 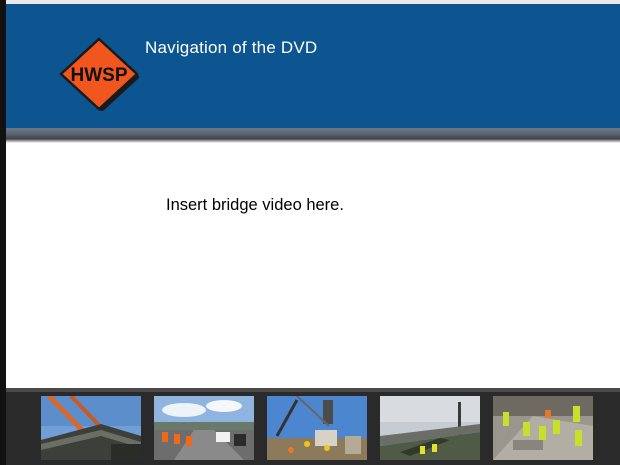 What do you see at coordinates (91, 428) in the screenshot?
I see `thumbnail-steel-girder` at bounding box center [91, 428].